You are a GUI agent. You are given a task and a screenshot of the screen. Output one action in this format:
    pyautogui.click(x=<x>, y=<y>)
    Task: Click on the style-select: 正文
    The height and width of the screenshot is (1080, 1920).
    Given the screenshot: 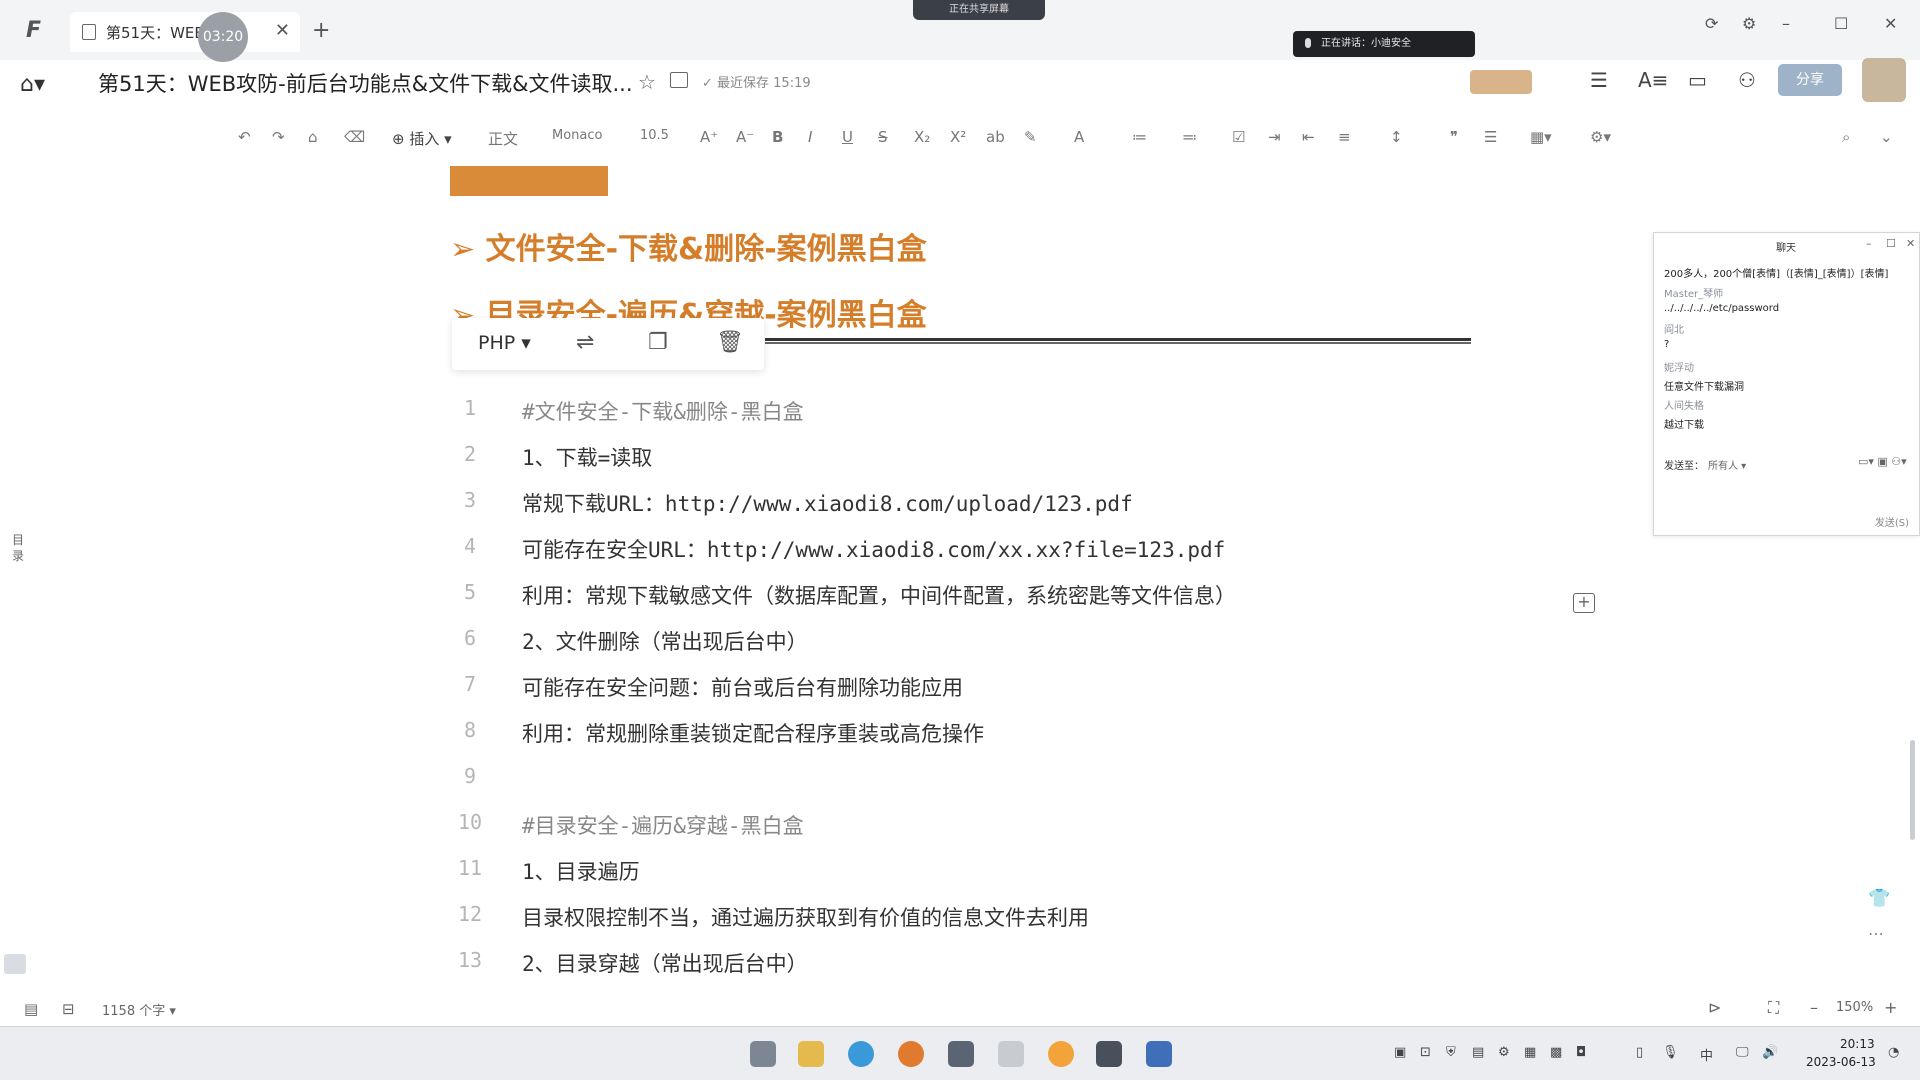 What is the action you would take?
    pyautogui.click(x=503, y=138)
    